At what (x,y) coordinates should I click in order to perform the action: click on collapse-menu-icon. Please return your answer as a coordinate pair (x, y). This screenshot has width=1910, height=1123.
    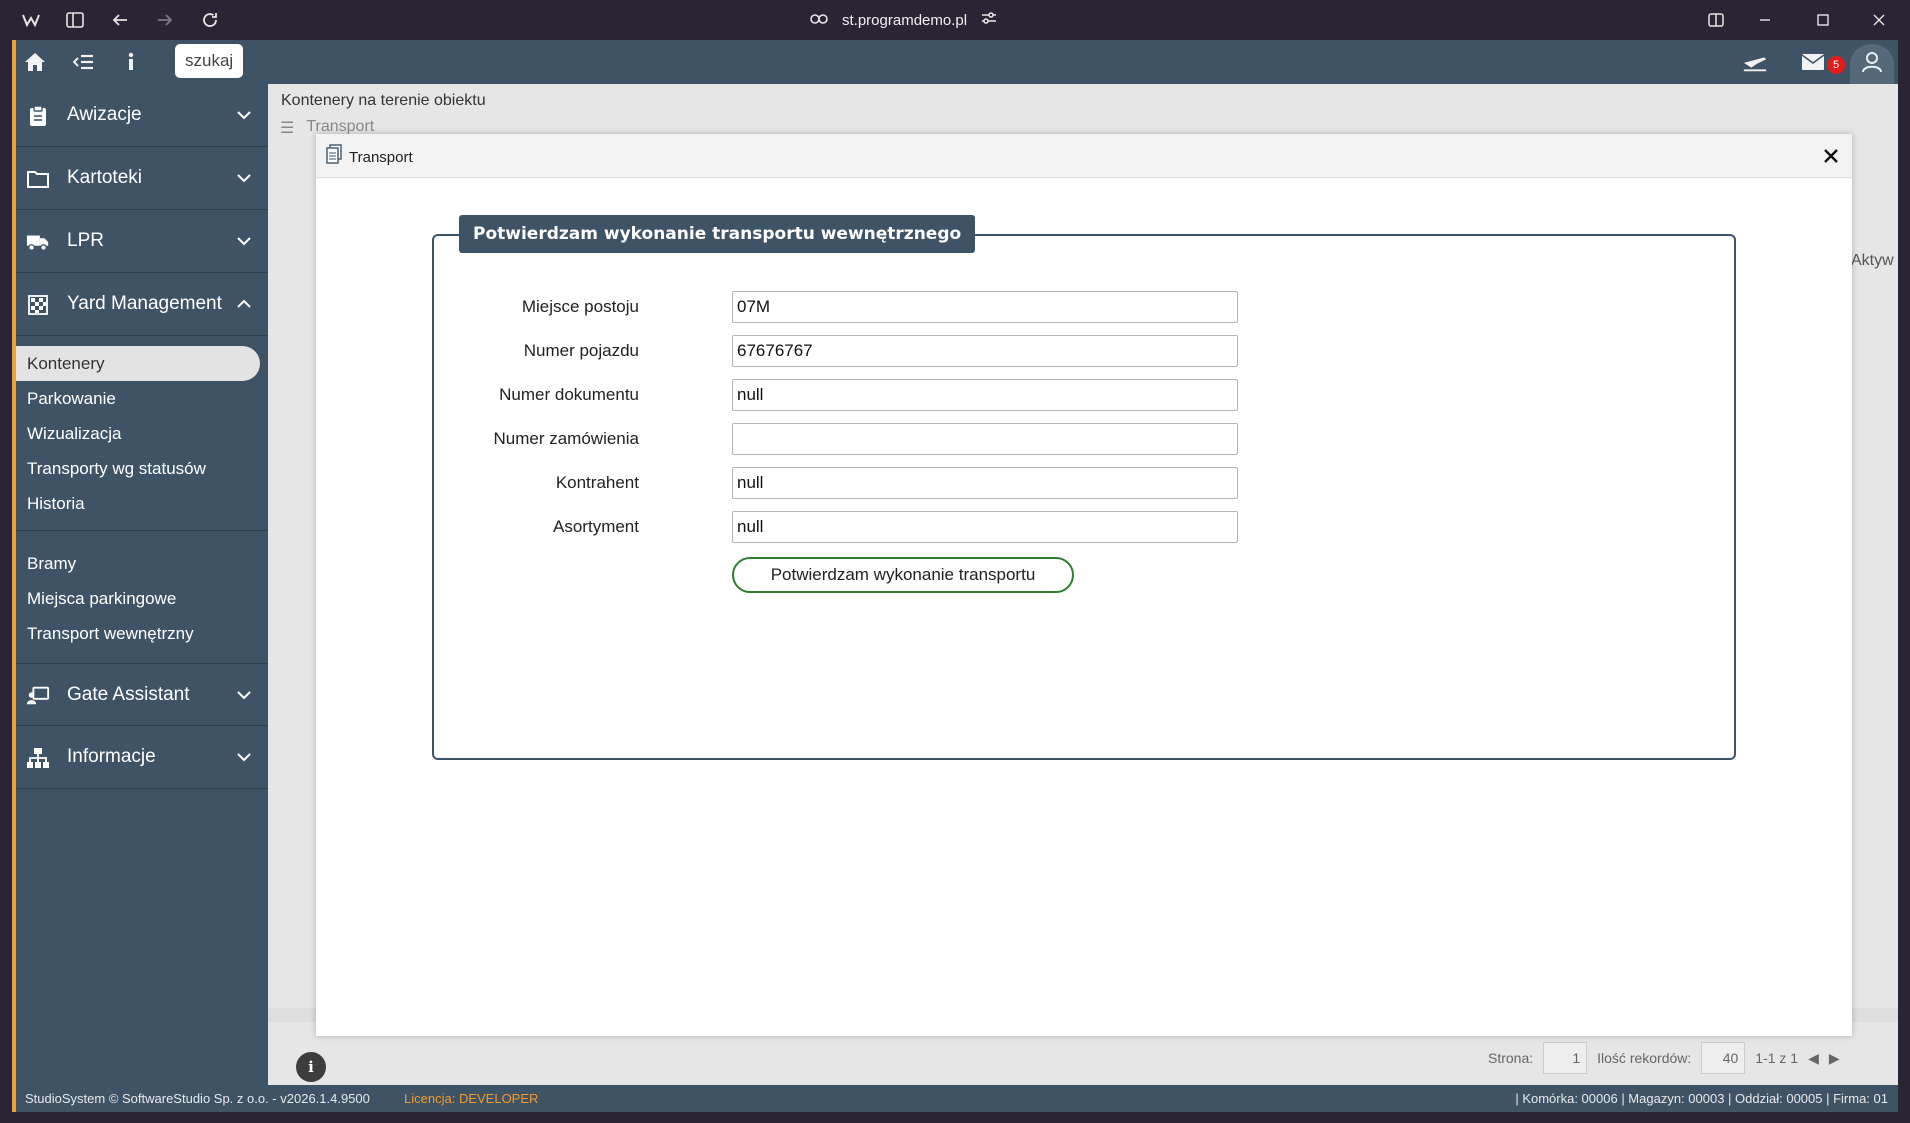
    Looking at the image, I should click on (84, 62).